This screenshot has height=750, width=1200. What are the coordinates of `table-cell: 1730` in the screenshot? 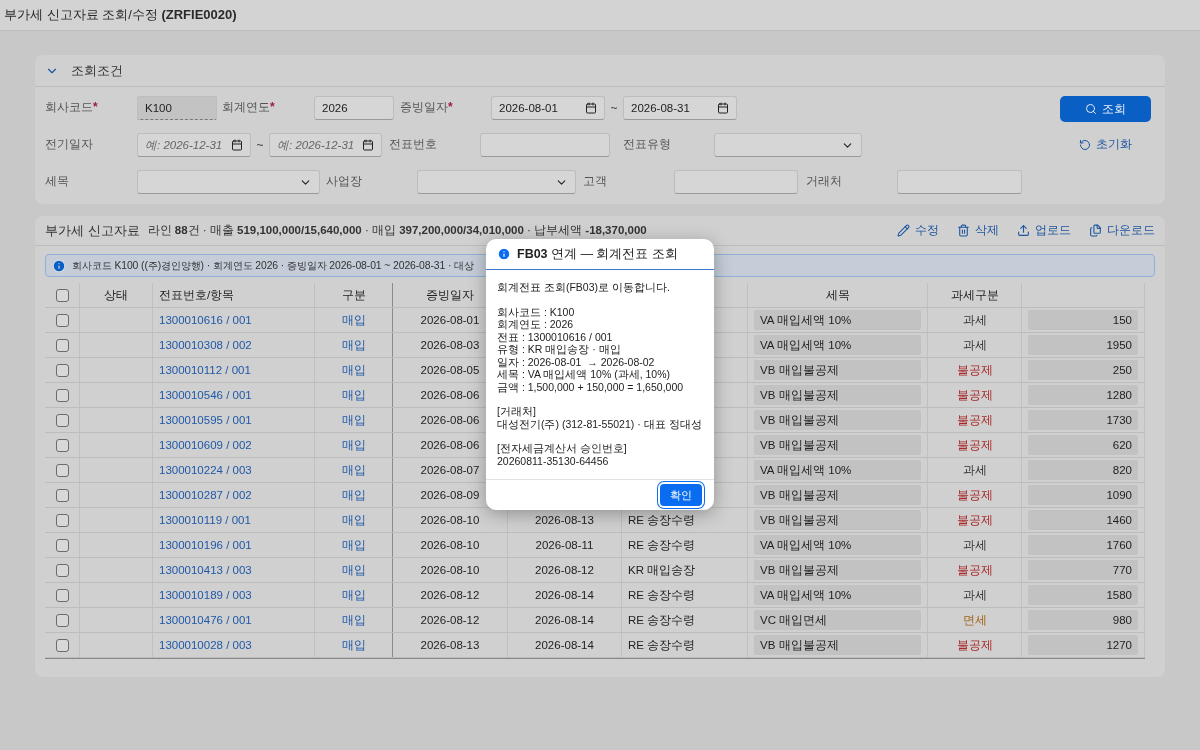 It's located at (1083, 420).